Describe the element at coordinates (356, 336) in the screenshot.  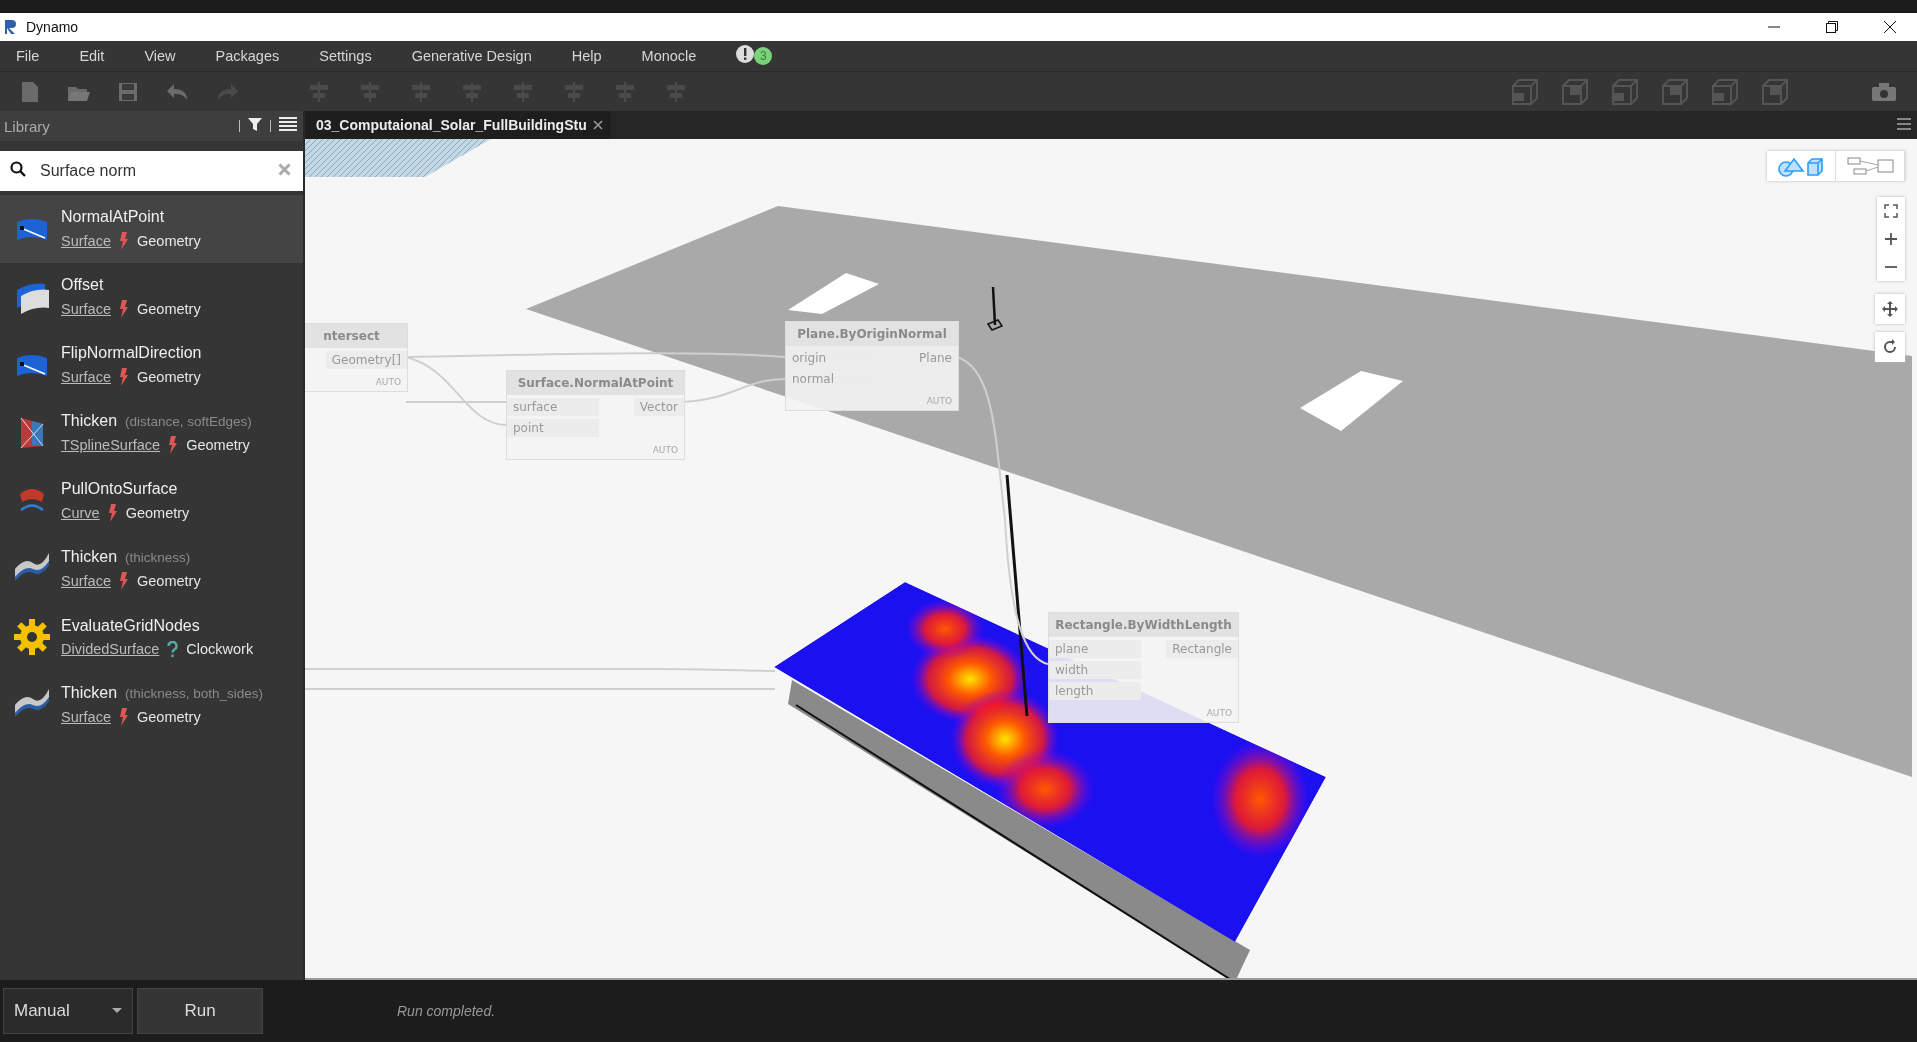
I see `node-title: ntersect` at that location.